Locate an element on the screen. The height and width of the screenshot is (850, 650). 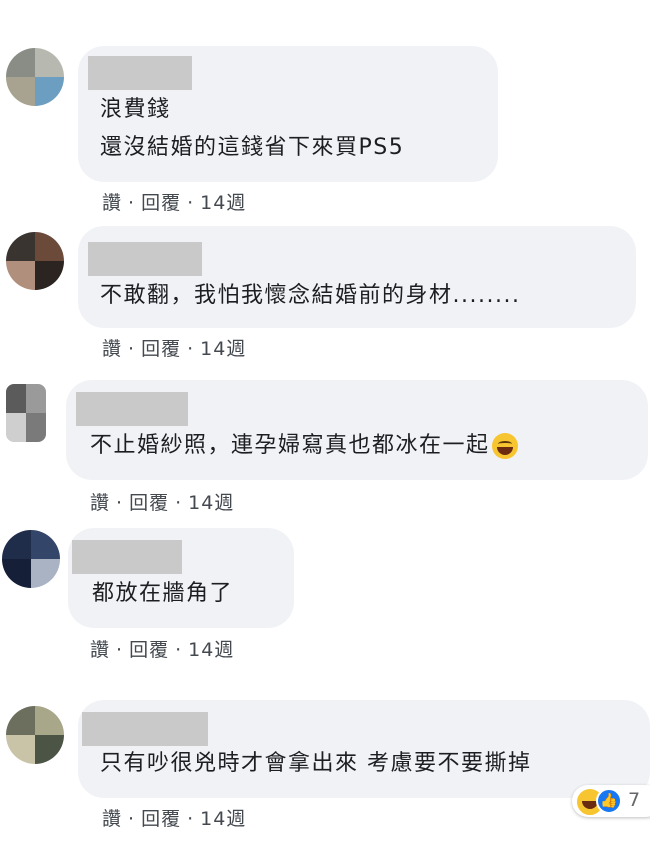
comment-text-line: 都放在牆角了 is located at coordinates (163, 593).